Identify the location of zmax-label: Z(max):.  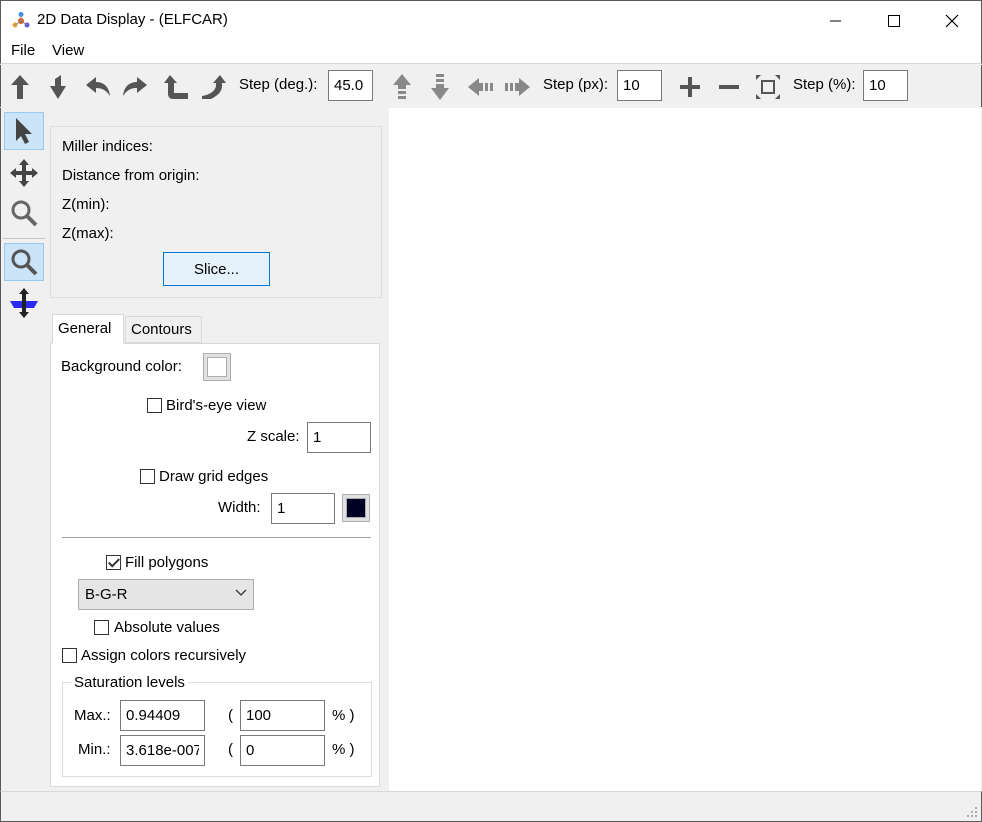
(88, 233).